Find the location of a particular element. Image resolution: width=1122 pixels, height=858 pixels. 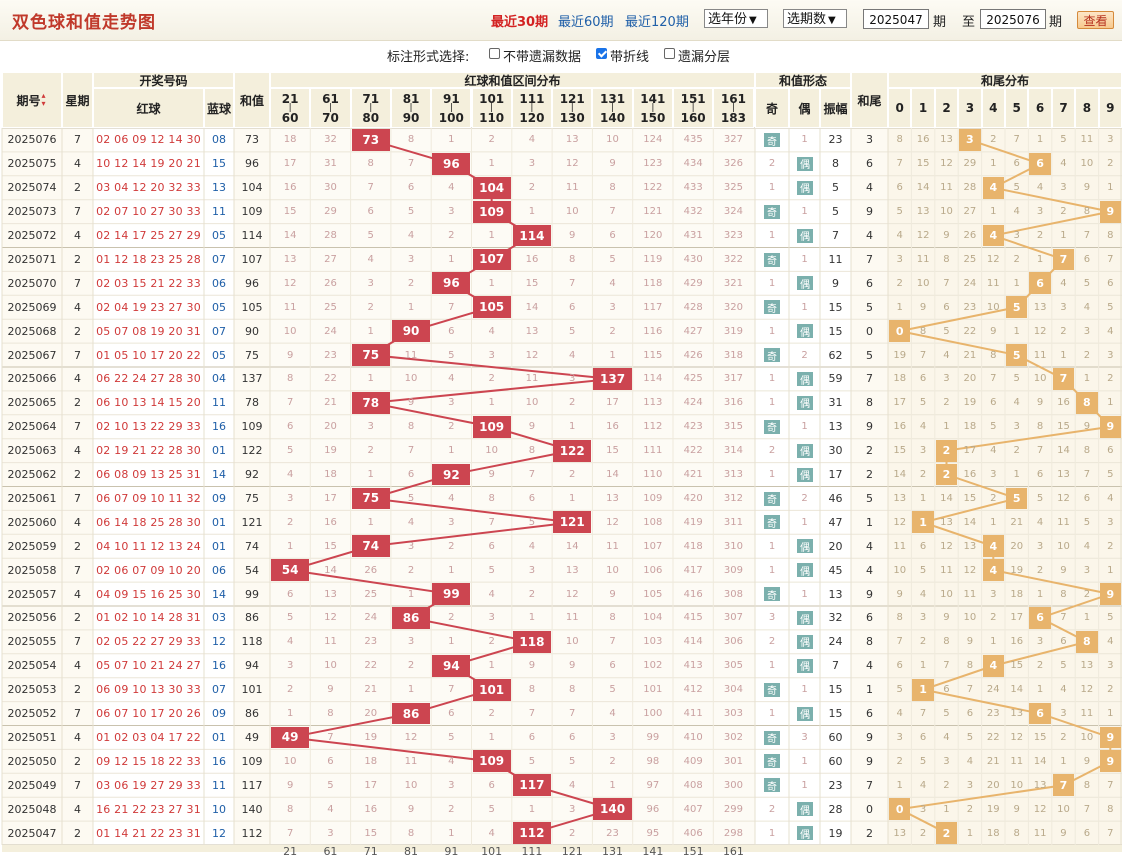

option-checkbox-layer is located at coordinates (669, 53).